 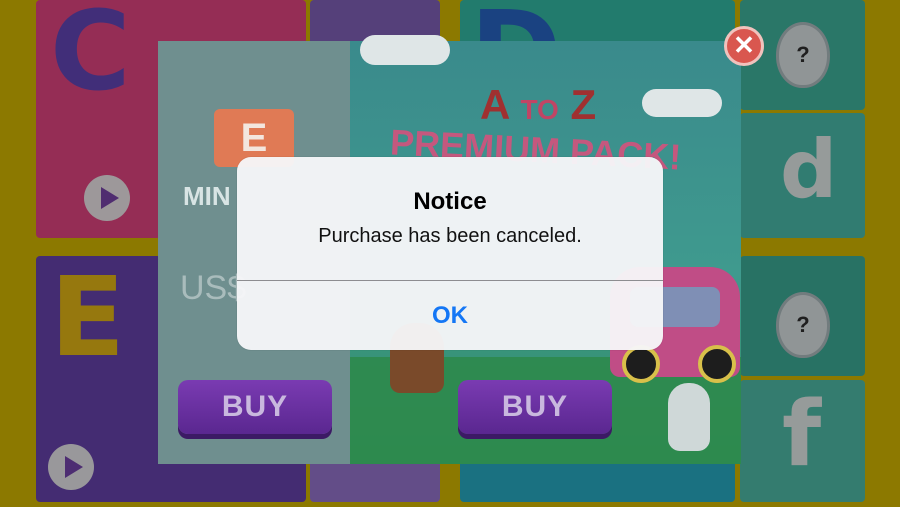 What do you see at coordinates (539, 109) in the screenshot?
I see `brand-to: TO` at bounding box center [539, 109].